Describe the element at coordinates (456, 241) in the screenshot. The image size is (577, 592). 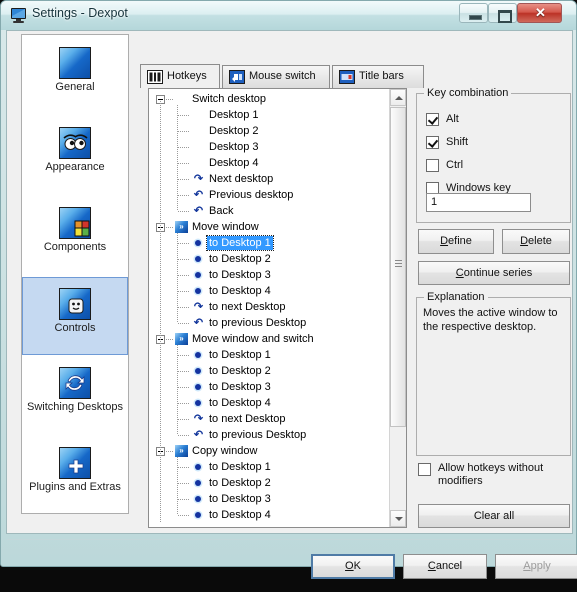
I see `define-button: Define` at that location.